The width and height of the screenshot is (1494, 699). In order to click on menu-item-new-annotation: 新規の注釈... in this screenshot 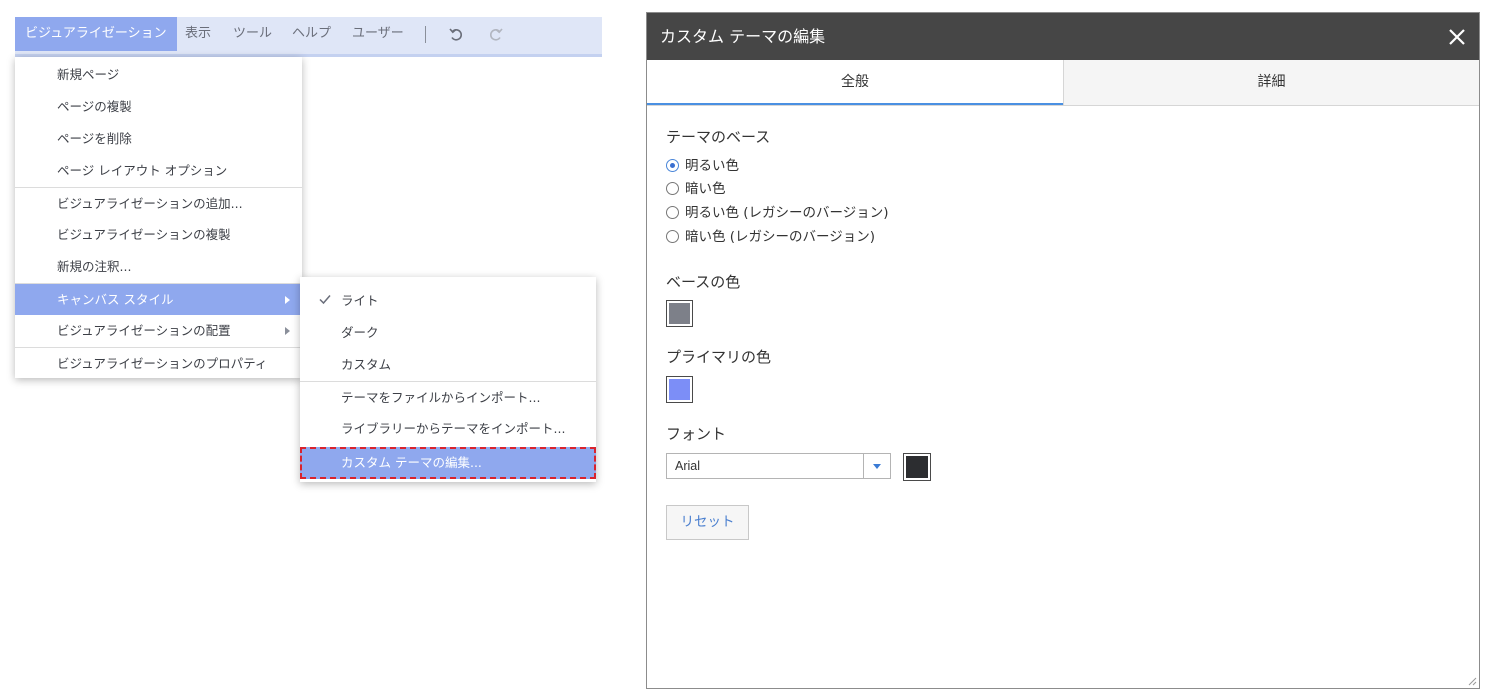, I will do `click(158, 267)`.